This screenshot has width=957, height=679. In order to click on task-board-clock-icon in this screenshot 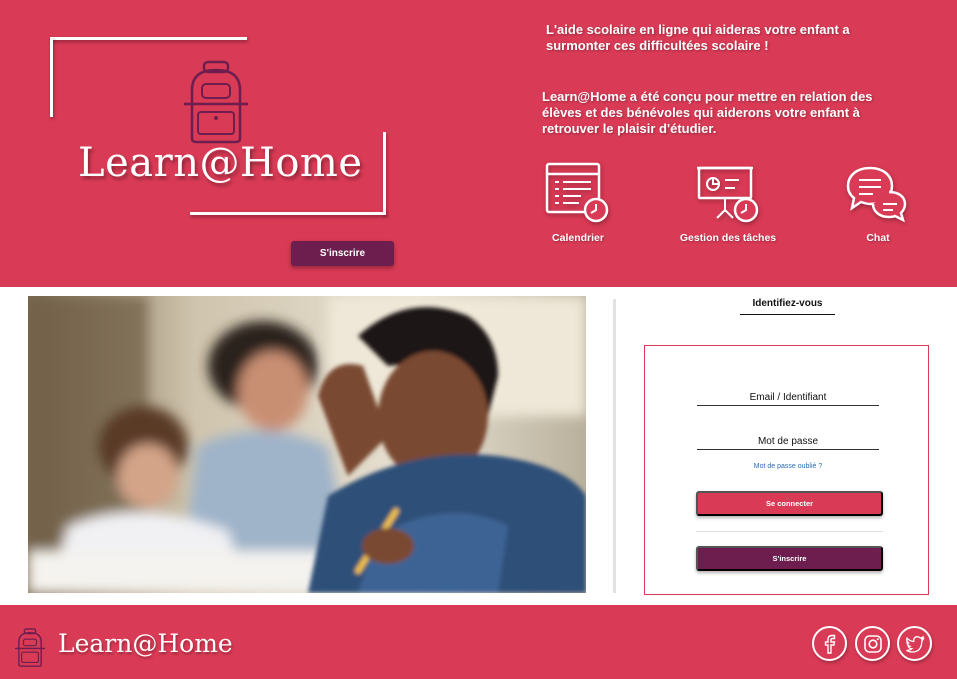, I will do `click(728, 194)`.